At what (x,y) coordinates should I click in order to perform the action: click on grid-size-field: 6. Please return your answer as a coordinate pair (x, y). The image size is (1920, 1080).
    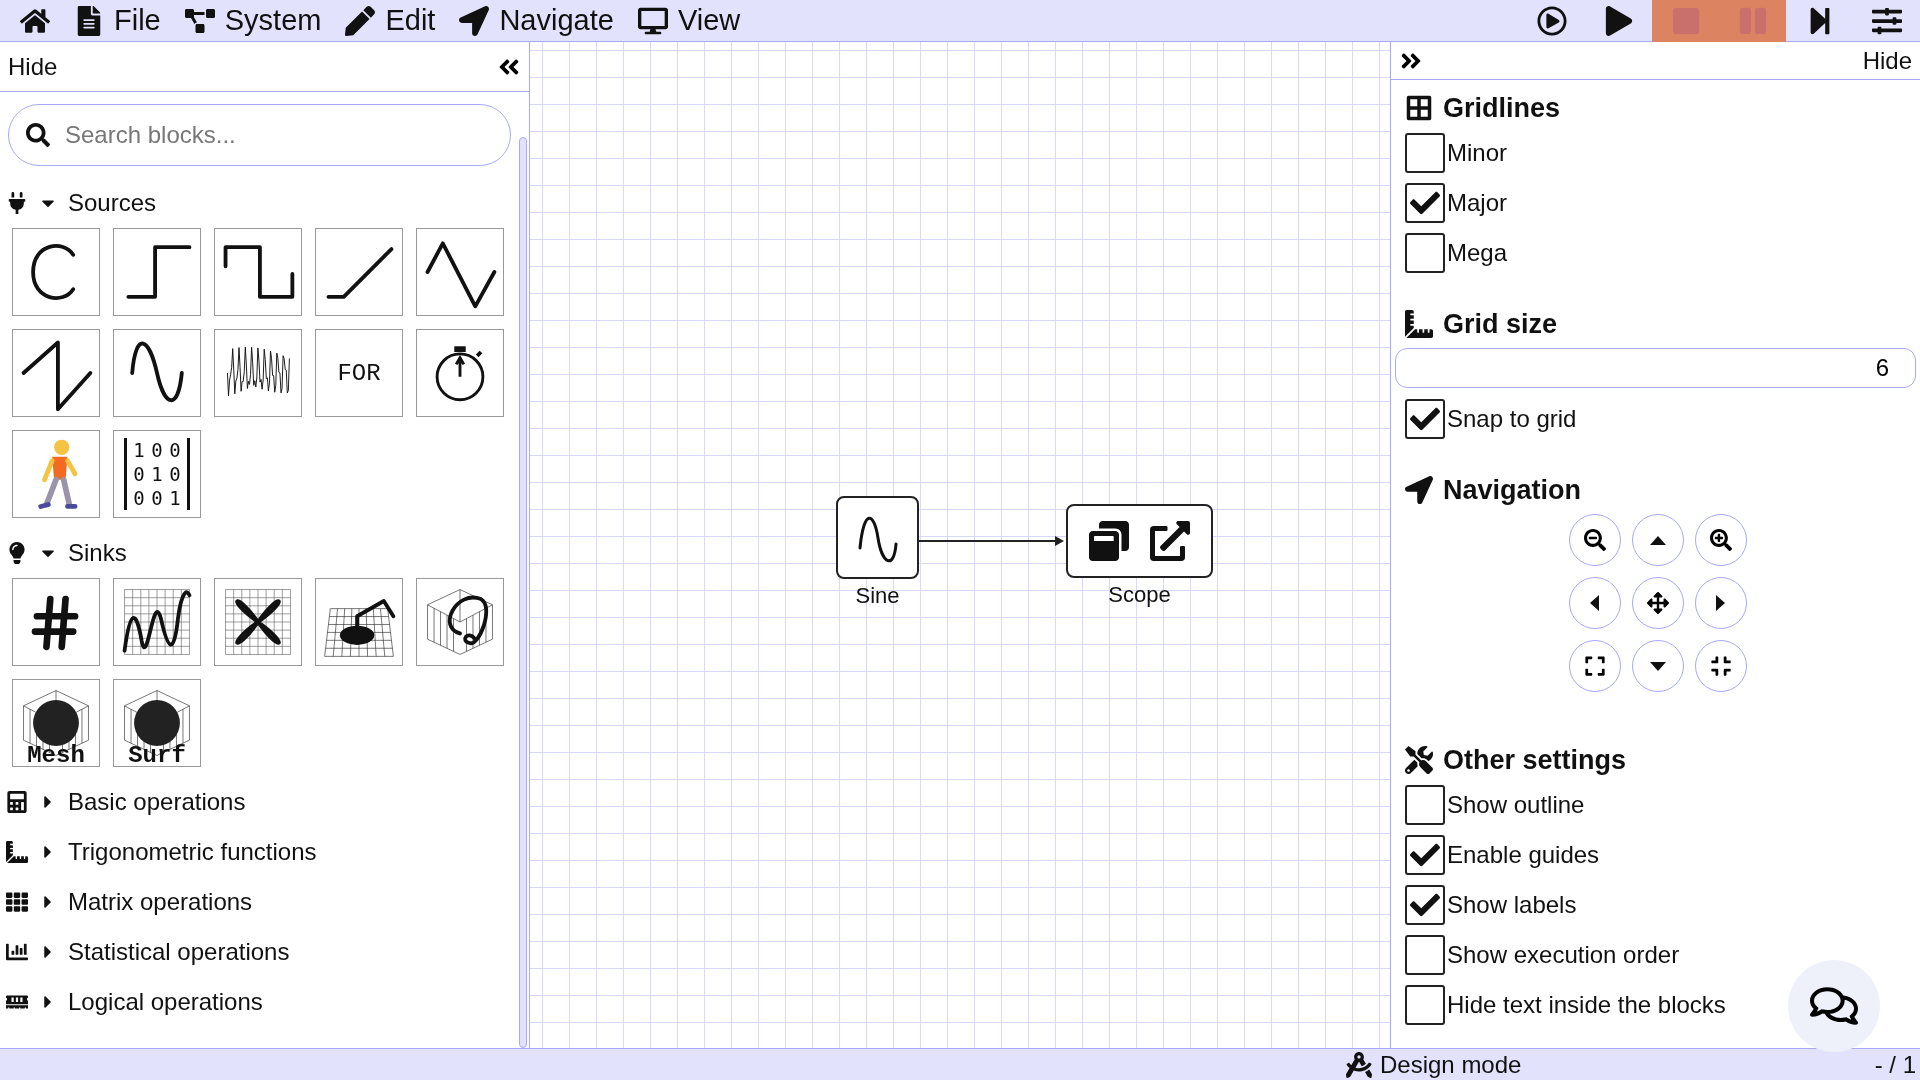
    Looking at the image, I should click on (1655, 368).